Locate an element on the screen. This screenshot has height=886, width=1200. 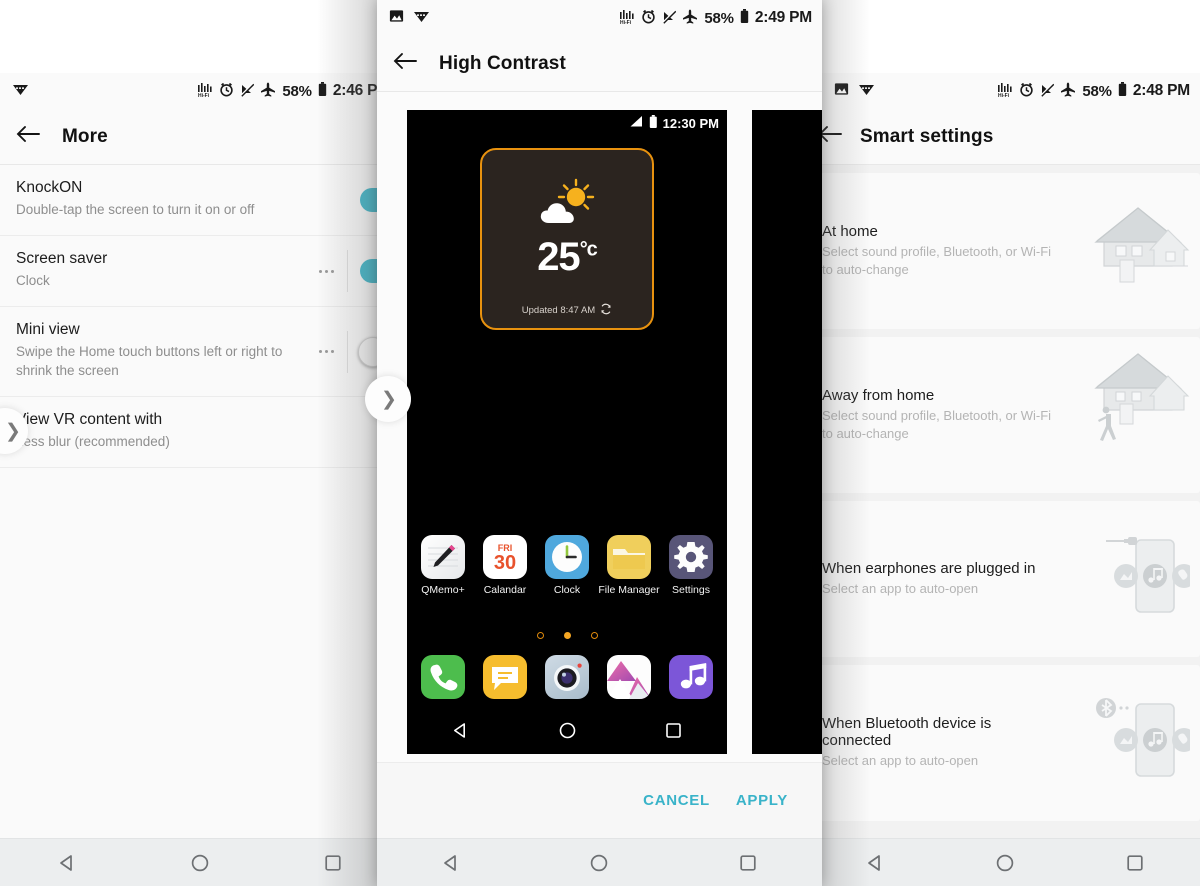
weather-widget: 25°c Updated 8:47 AM is located at coordinates (567, 239).